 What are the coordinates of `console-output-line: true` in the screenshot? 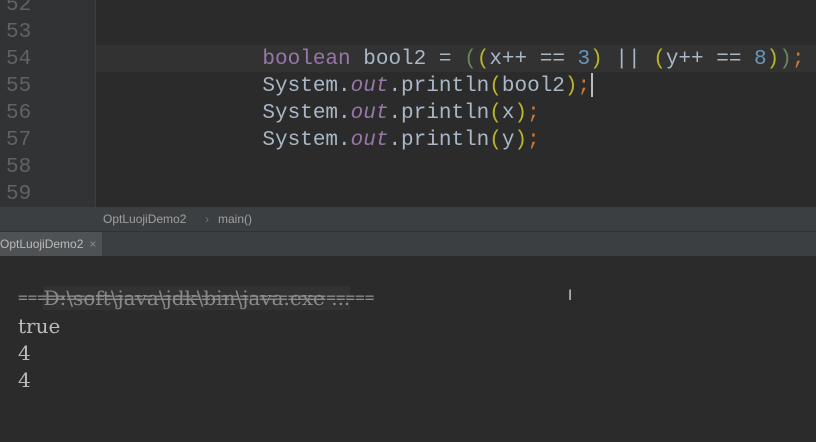 It's located at (39, 326).